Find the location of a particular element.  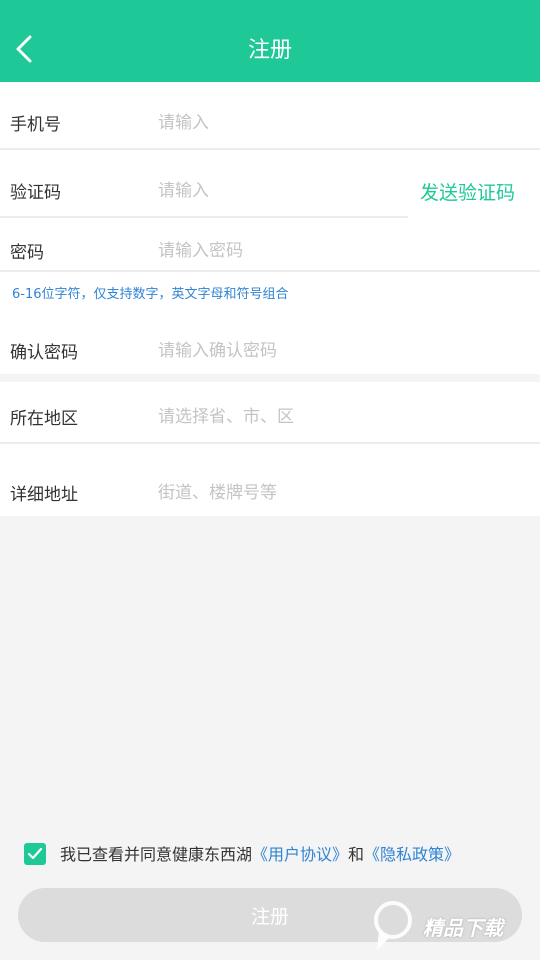

agreement-row: 我已查看并同意健康东西湖《用户协议》和《隐私政策》 is located at coordinates (270, 855).